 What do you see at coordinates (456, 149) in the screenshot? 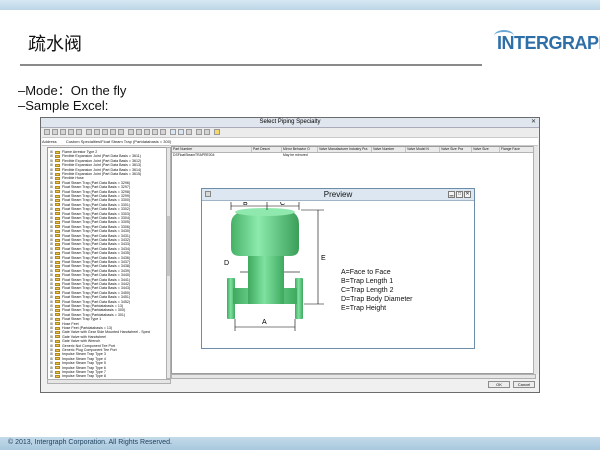
I see `grid-column-header: Valve Size Pra` at bounding box center [456, 149].